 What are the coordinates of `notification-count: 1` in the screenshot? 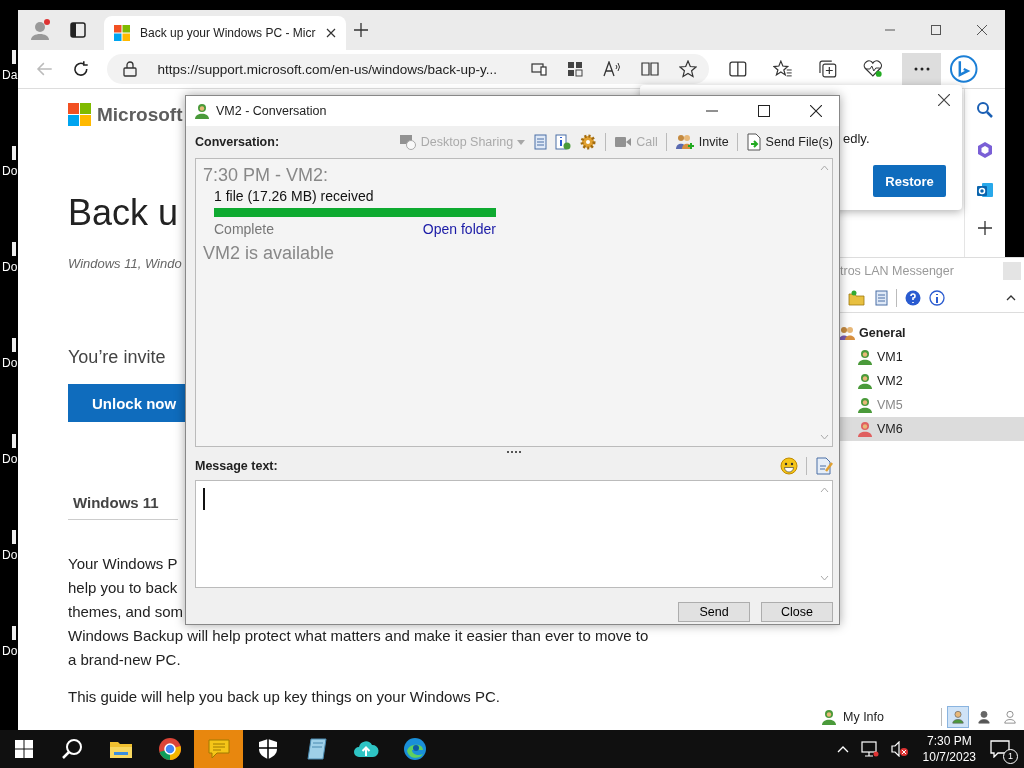 It's located at (1010, 756).